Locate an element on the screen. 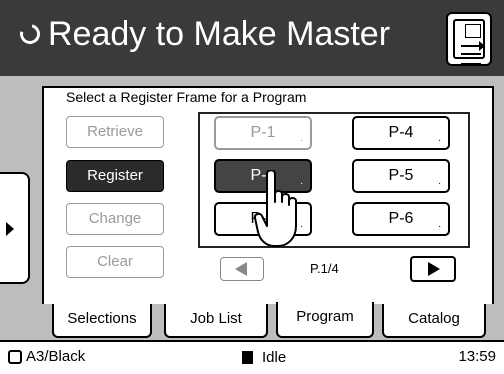 Image resolution: width=504 pixels, height=374 pixels. tab-selections: Selections is located at coordinates (102, 321).